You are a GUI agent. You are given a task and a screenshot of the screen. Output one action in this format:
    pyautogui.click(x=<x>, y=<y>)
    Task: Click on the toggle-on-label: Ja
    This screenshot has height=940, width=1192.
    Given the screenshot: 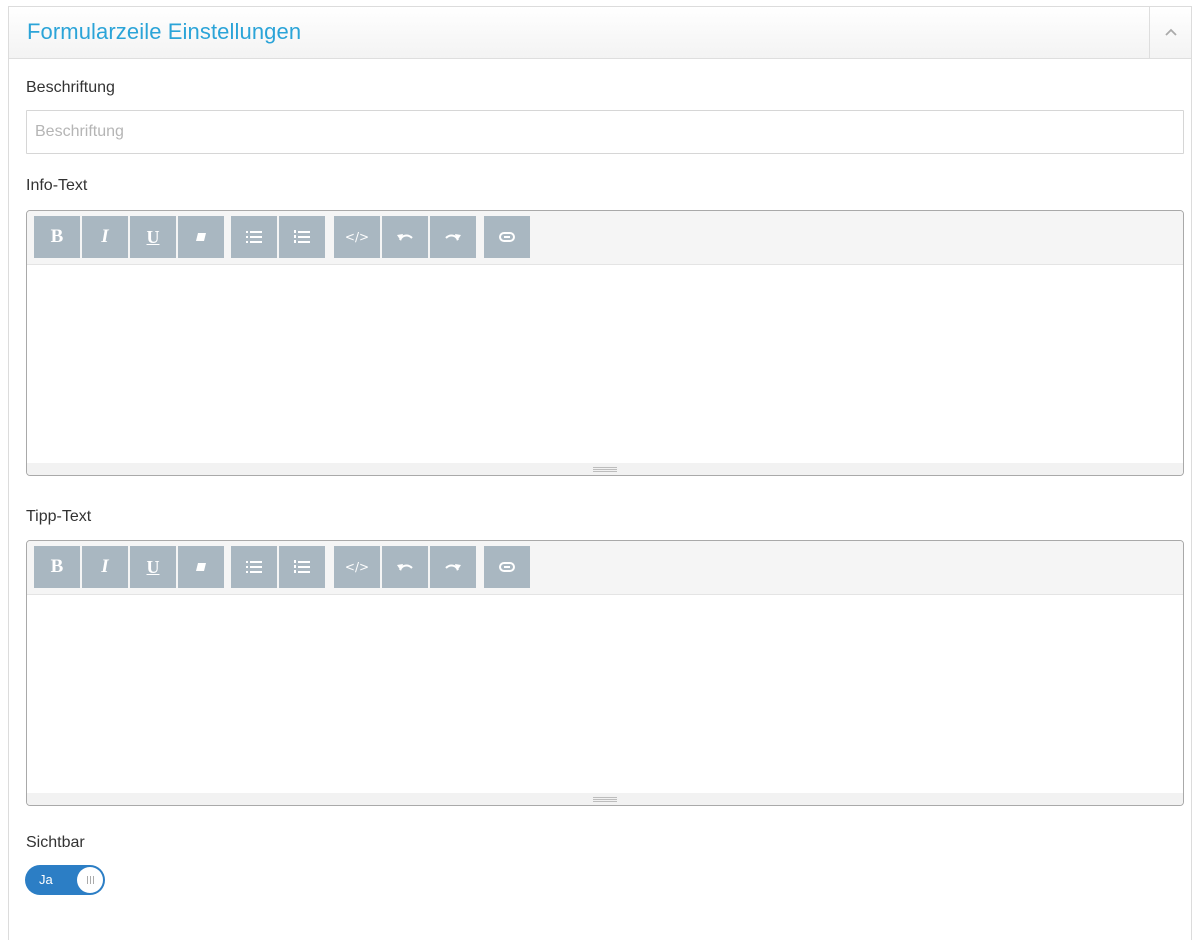 What is the action you would take?
    pyautogui.click(x=46, y=879)
    